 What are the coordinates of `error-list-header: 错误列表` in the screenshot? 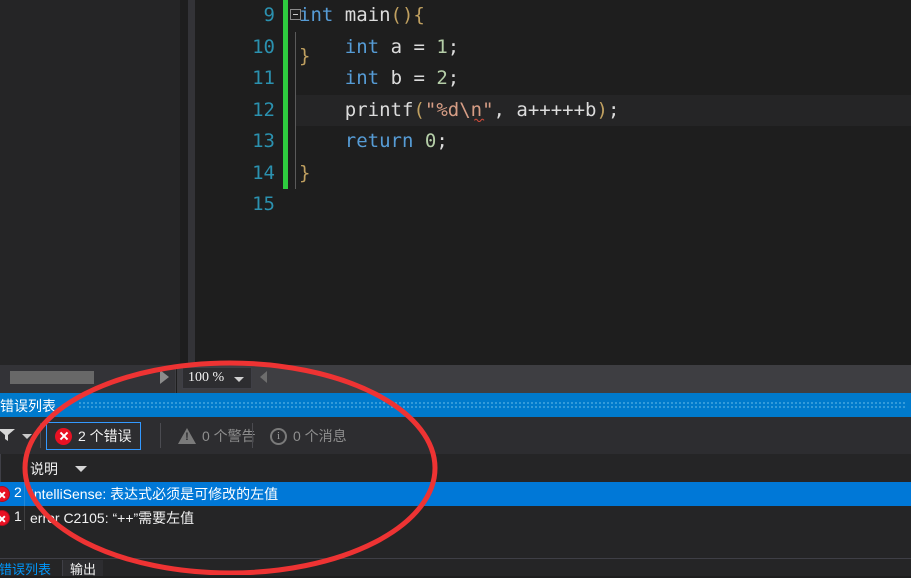 It's located at (455, 405).